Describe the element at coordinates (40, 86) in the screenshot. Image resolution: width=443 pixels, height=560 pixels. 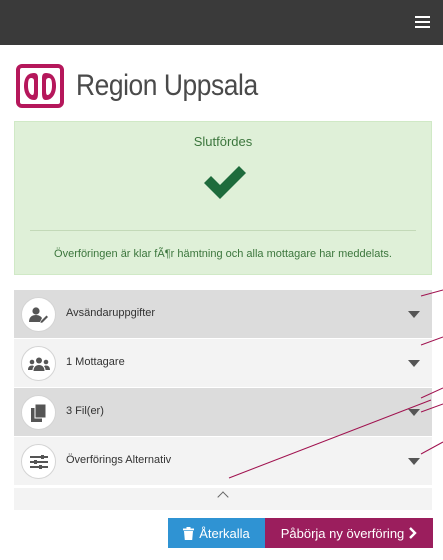
I see `region-uppsala-logo-icon` at that location.